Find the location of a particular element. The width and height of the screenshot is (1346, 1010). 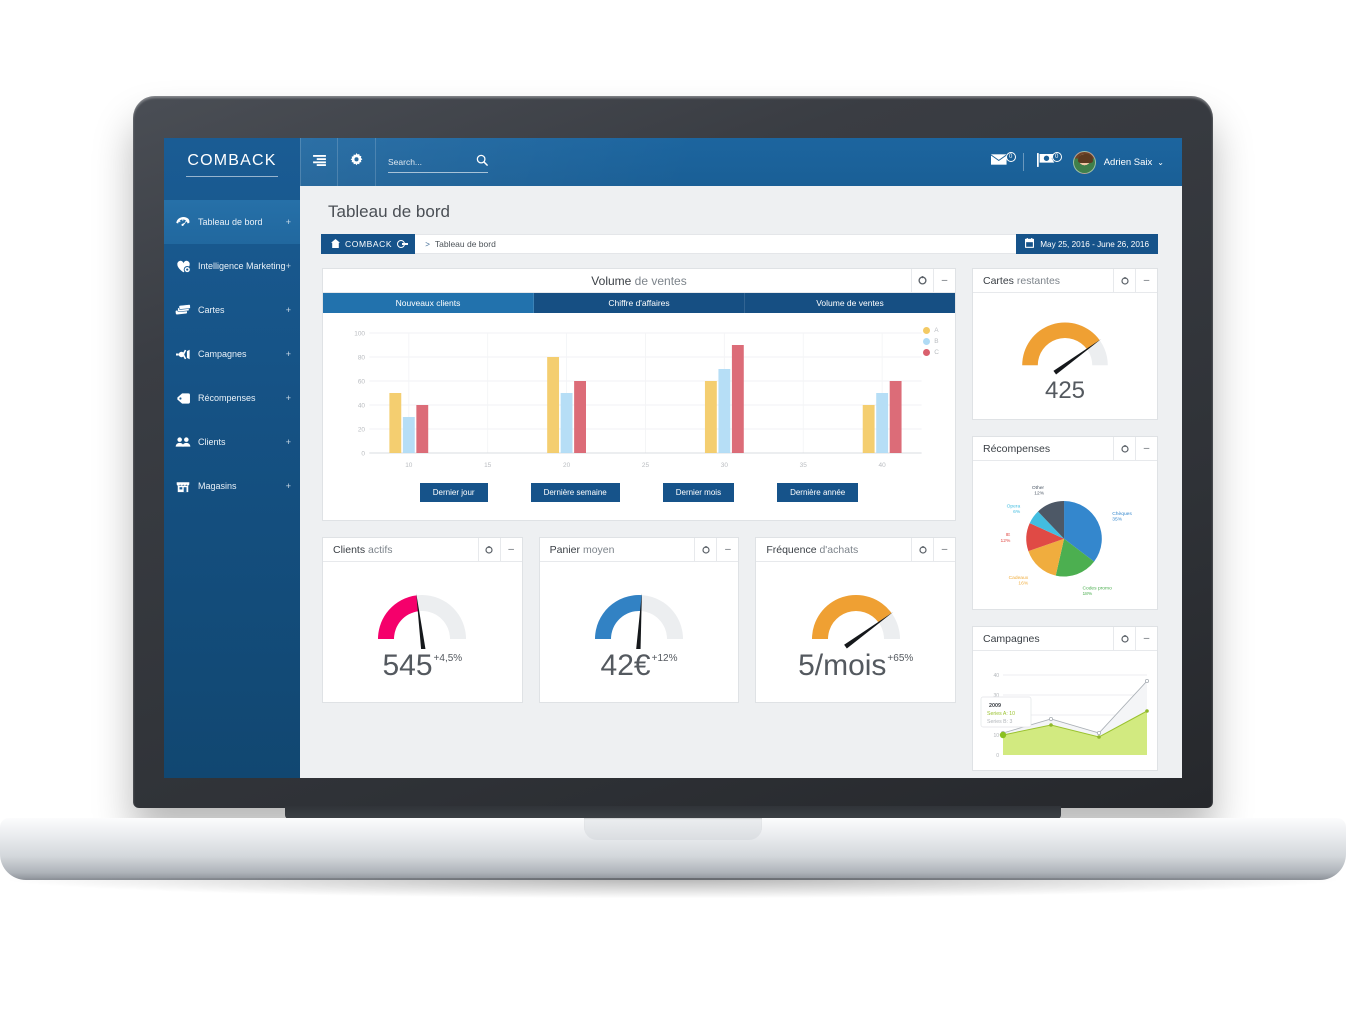

messages-button: 0 is located at coordinates (1000, 161).